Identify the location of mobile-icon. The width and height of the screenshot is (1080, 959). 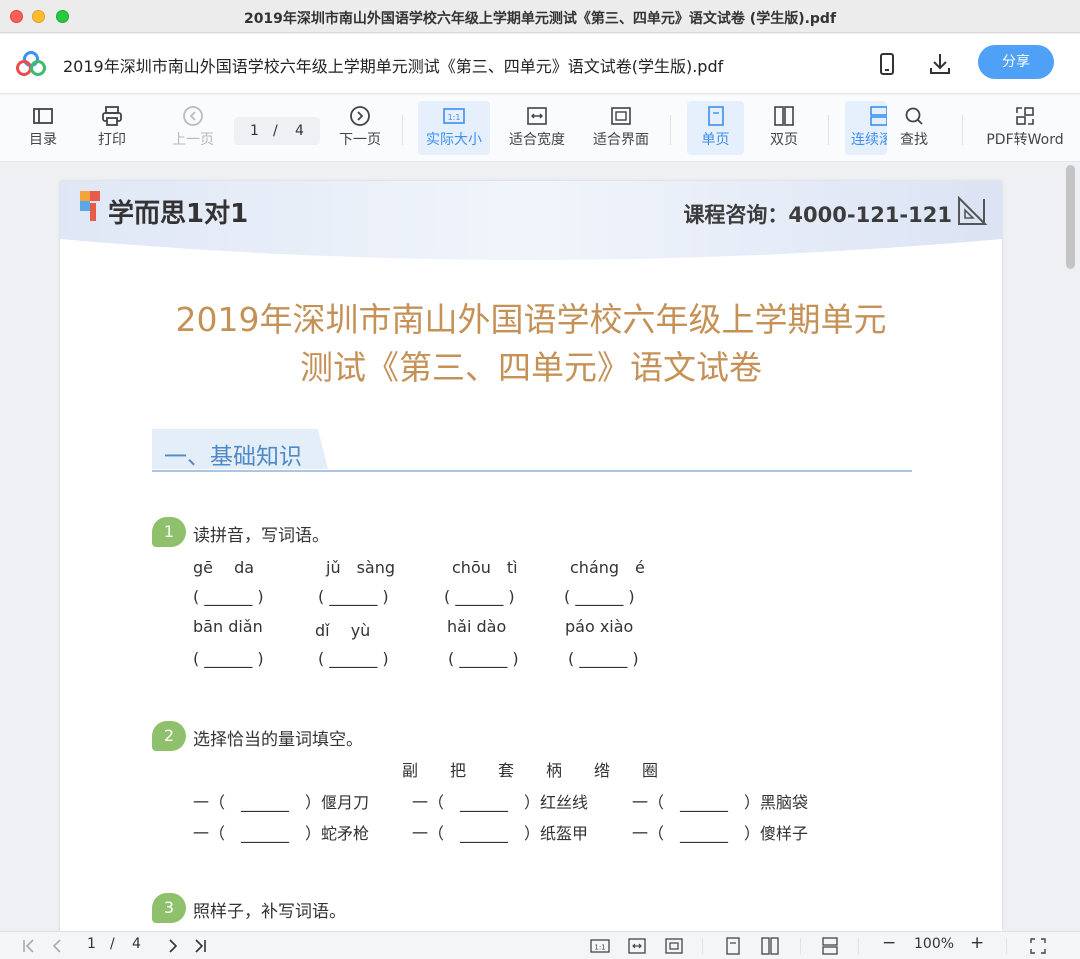
(887, 64).